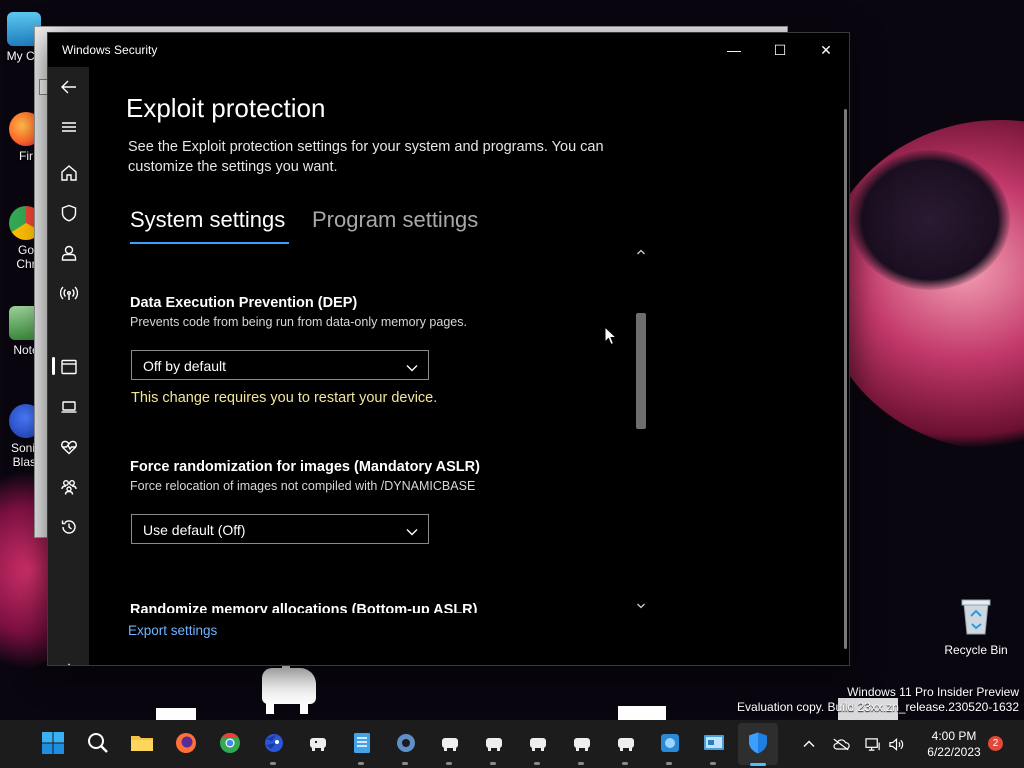 The image size is (1024, 768). I want to click on nav-item-app-browser-control, so click(68, 367).